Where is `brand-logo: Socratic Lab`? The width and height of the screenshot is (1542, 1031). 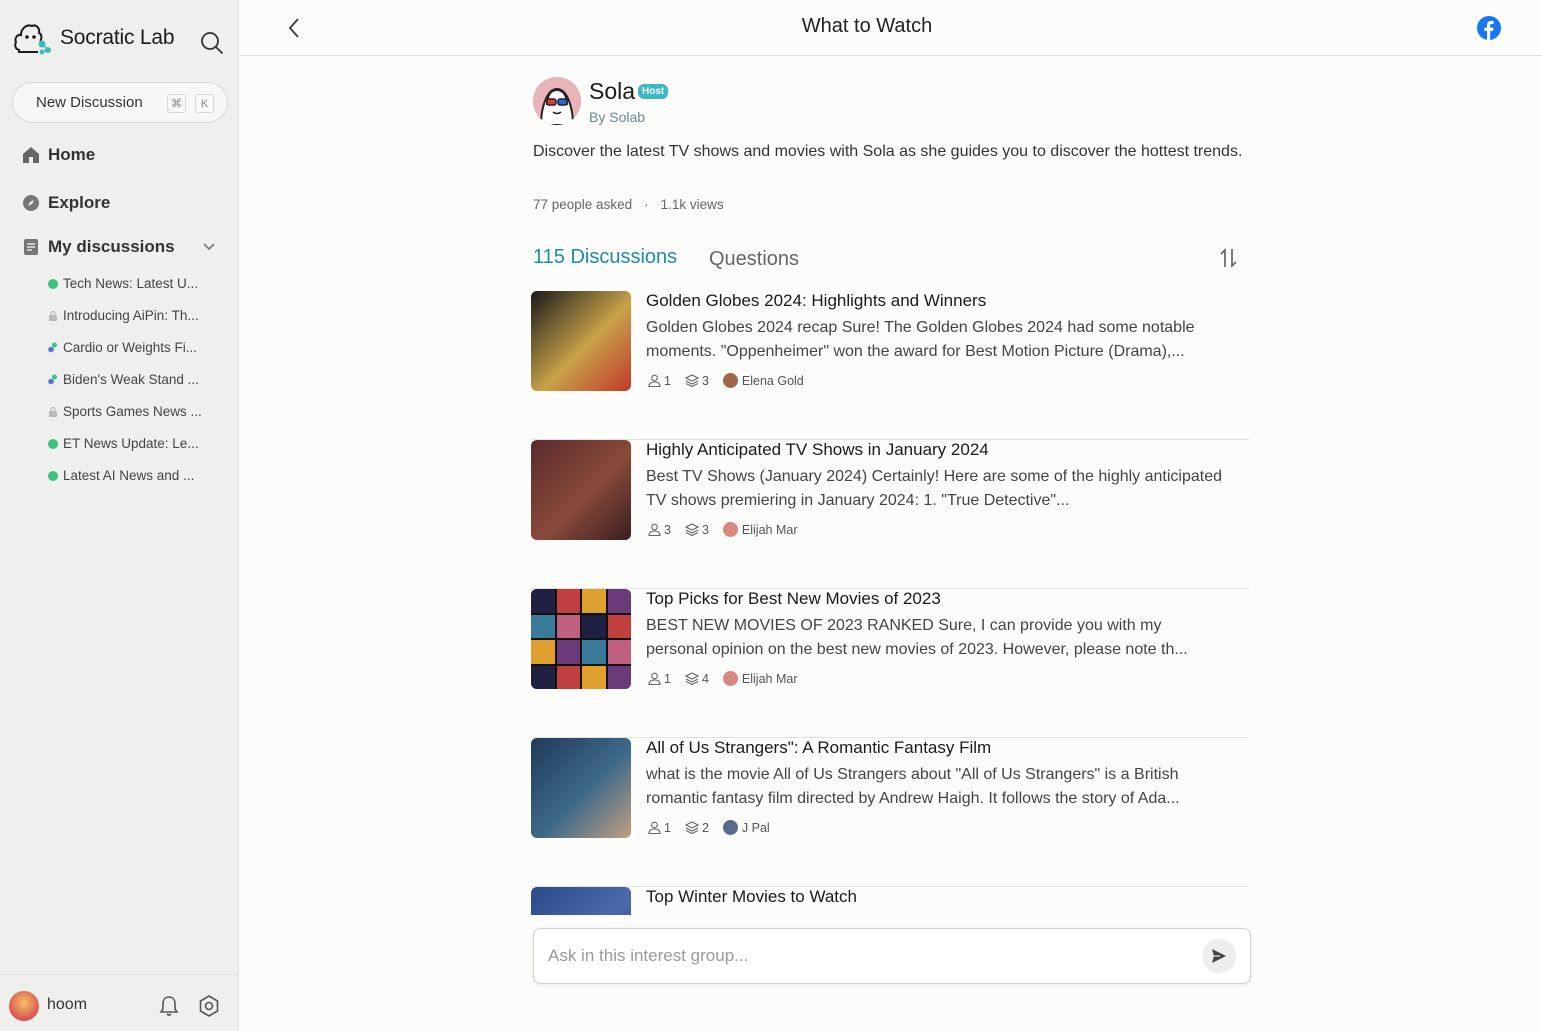
brand-logo: Socratic Lab is located at coordinates (93, 38).